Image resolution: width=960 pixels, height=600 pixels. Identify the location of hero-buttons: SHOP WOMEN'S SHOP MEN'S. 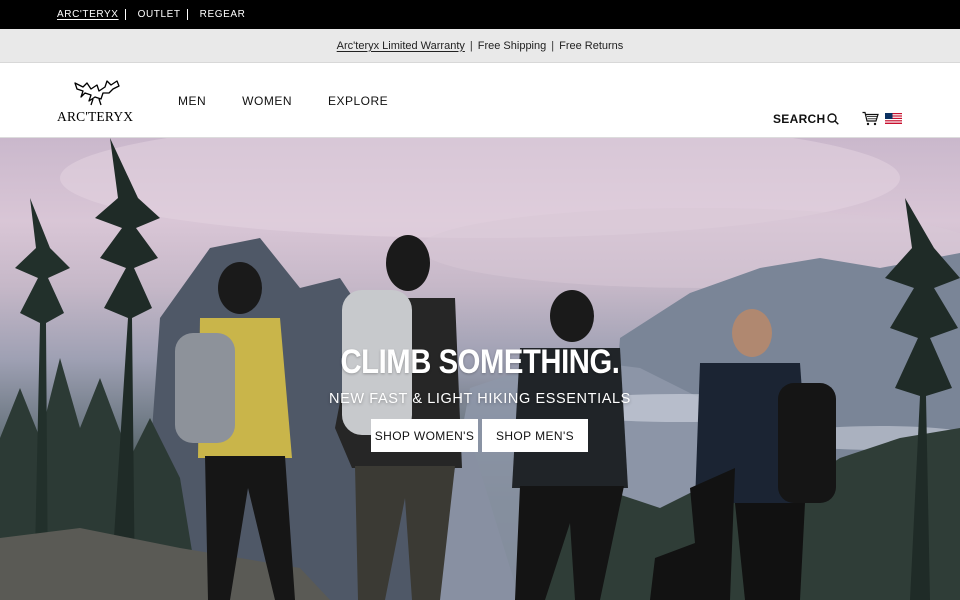
(479, 435).